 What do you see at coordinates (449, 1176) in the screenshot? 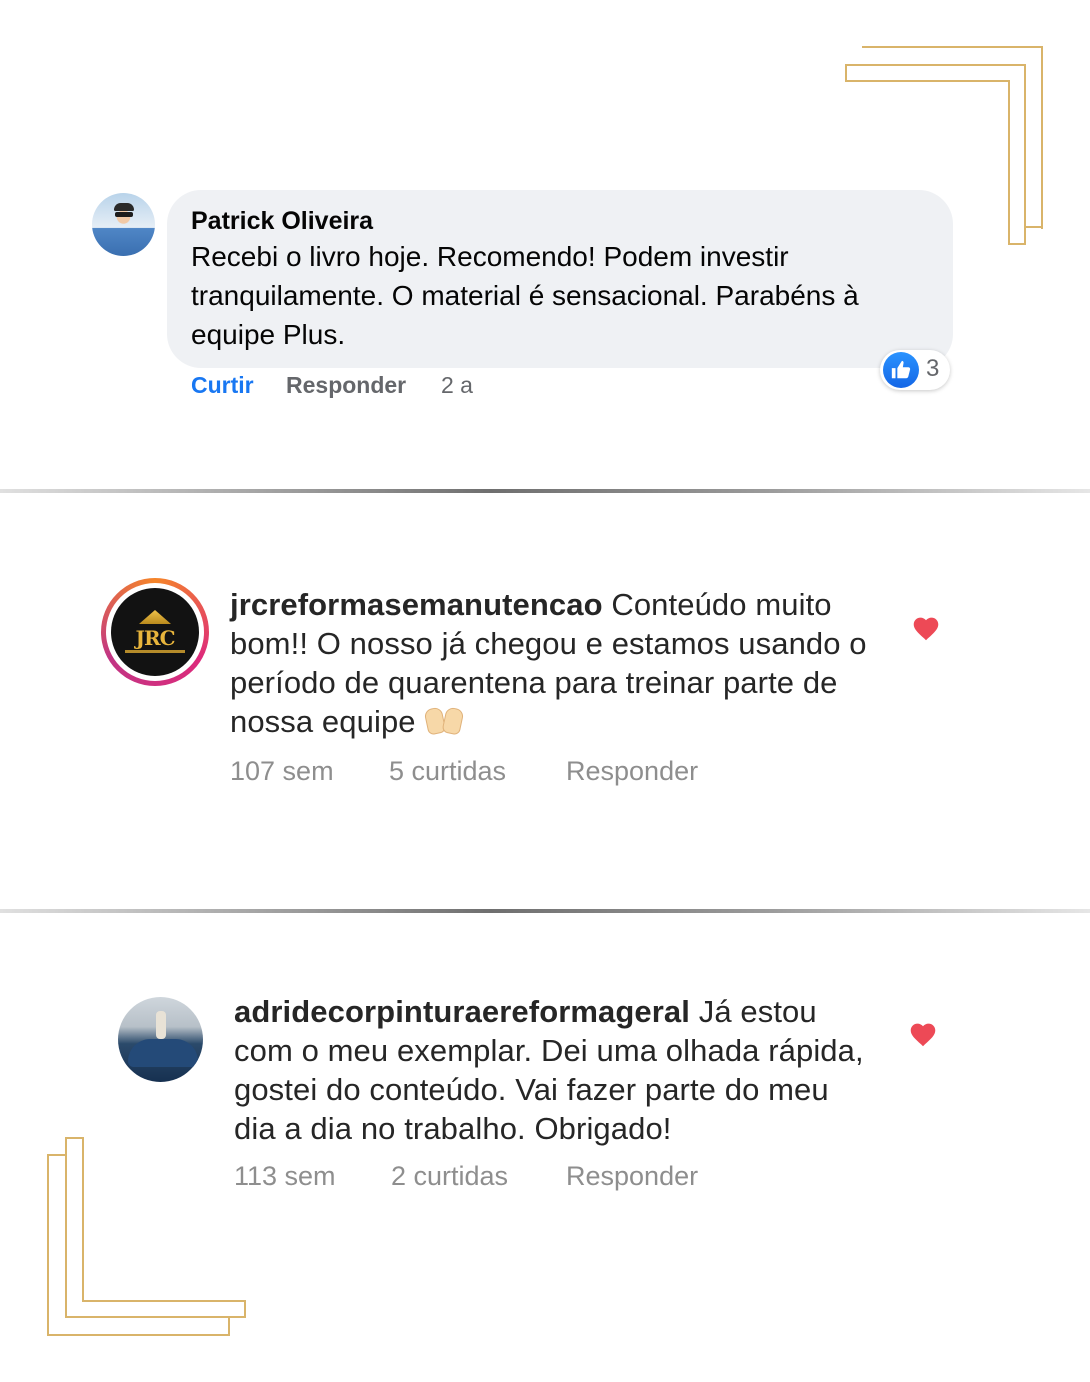
I see `likes-count: 2 curtidas` at bounding box center [449, 1176].